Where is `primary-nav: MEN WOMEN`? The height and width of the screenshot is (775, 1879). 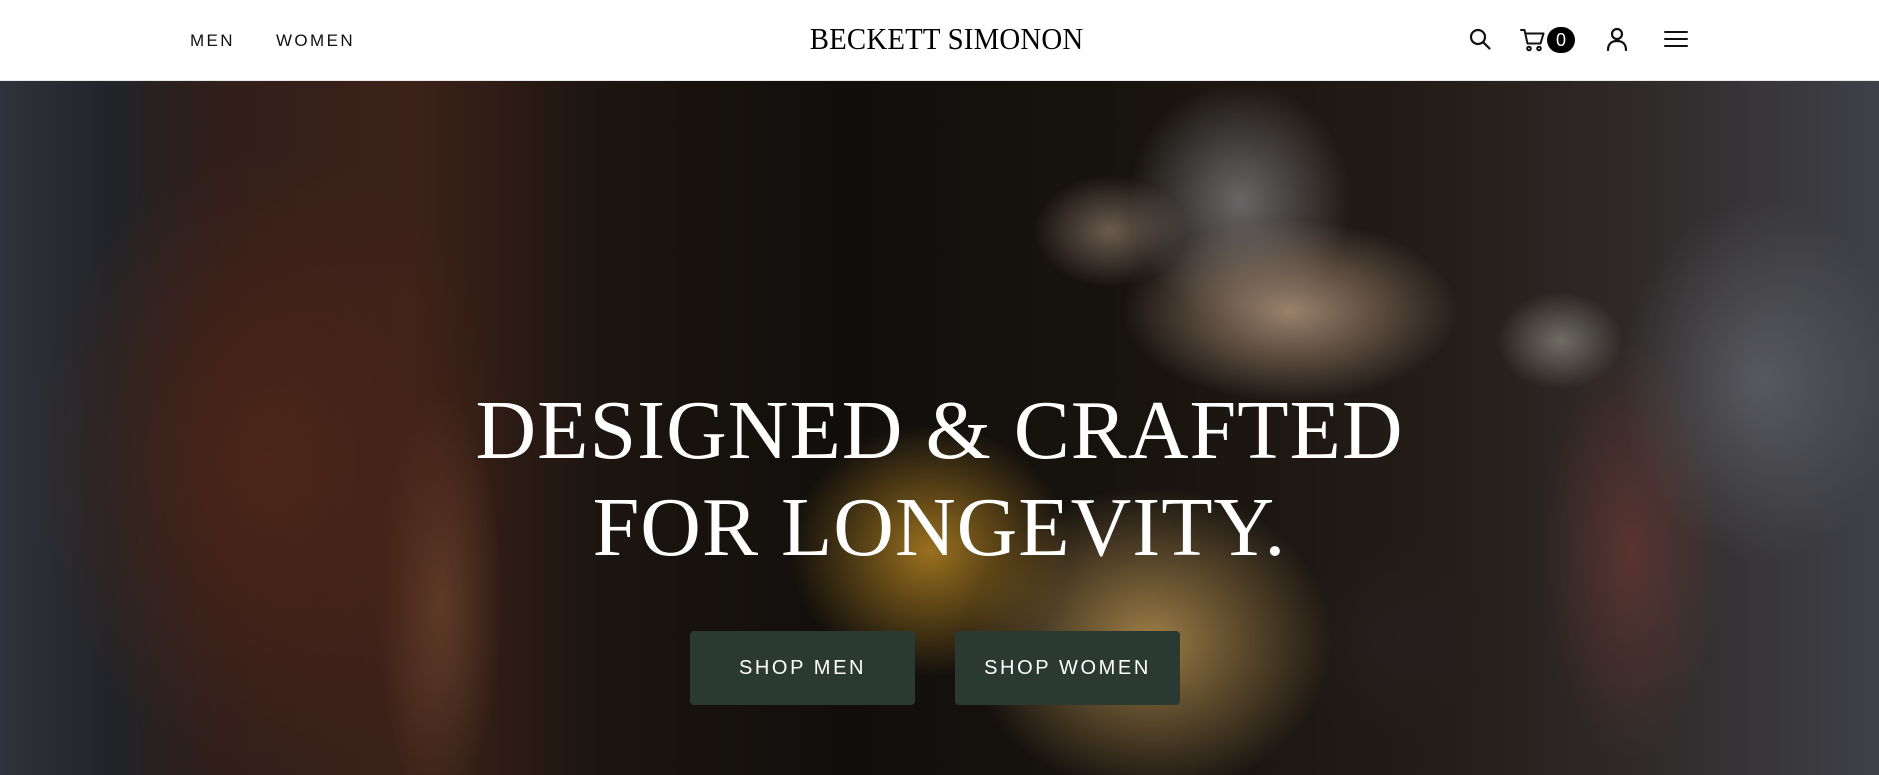
primary-nav: MEN WOMEN is located at coordinates (272, 41).